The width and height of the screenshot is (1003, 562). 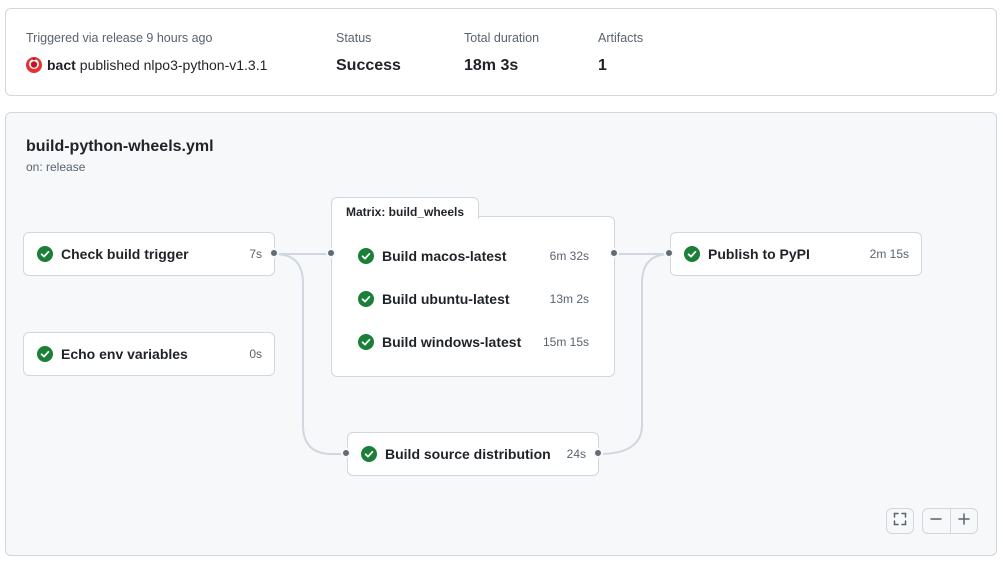 I want to click on zoom-out-button, so click(x=936, y=521).